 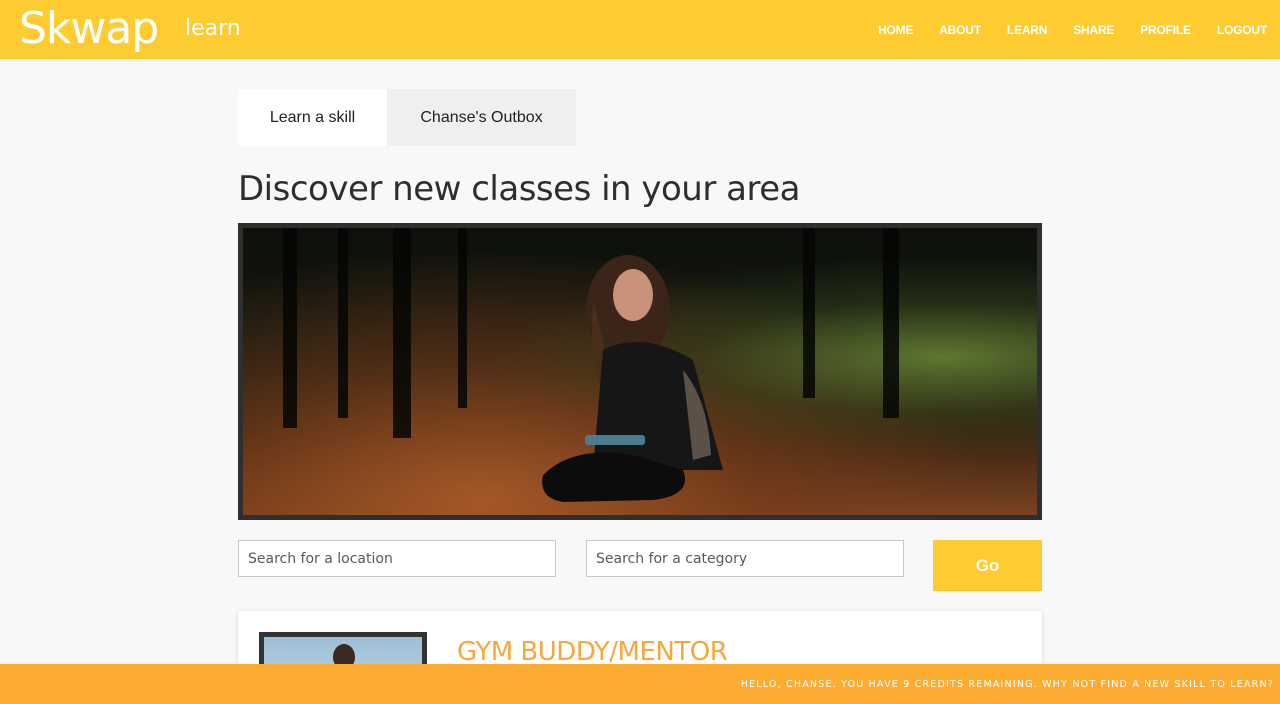 I want to click on nav-about-link: ABOUT, so click(x=960, y=30).